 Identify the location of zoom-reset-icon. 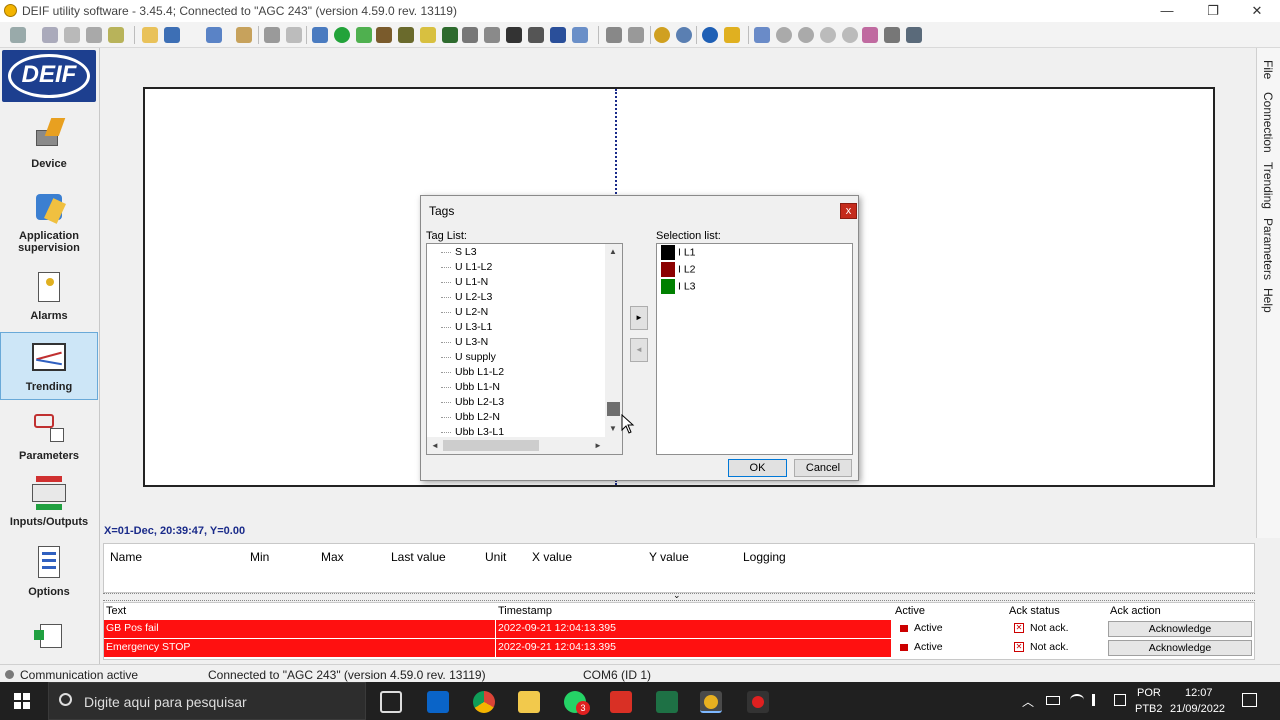
(828, 35).